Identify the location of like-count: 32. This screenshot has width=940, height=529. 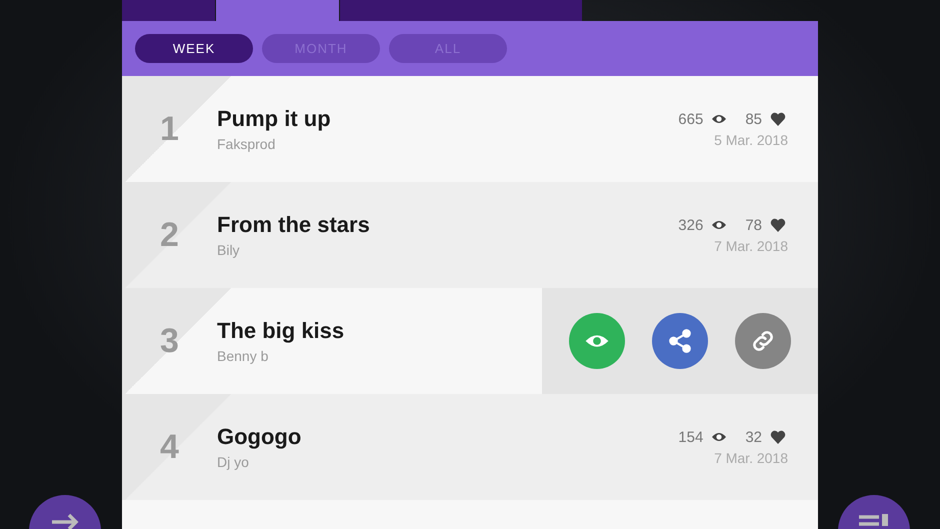
(753, 437).